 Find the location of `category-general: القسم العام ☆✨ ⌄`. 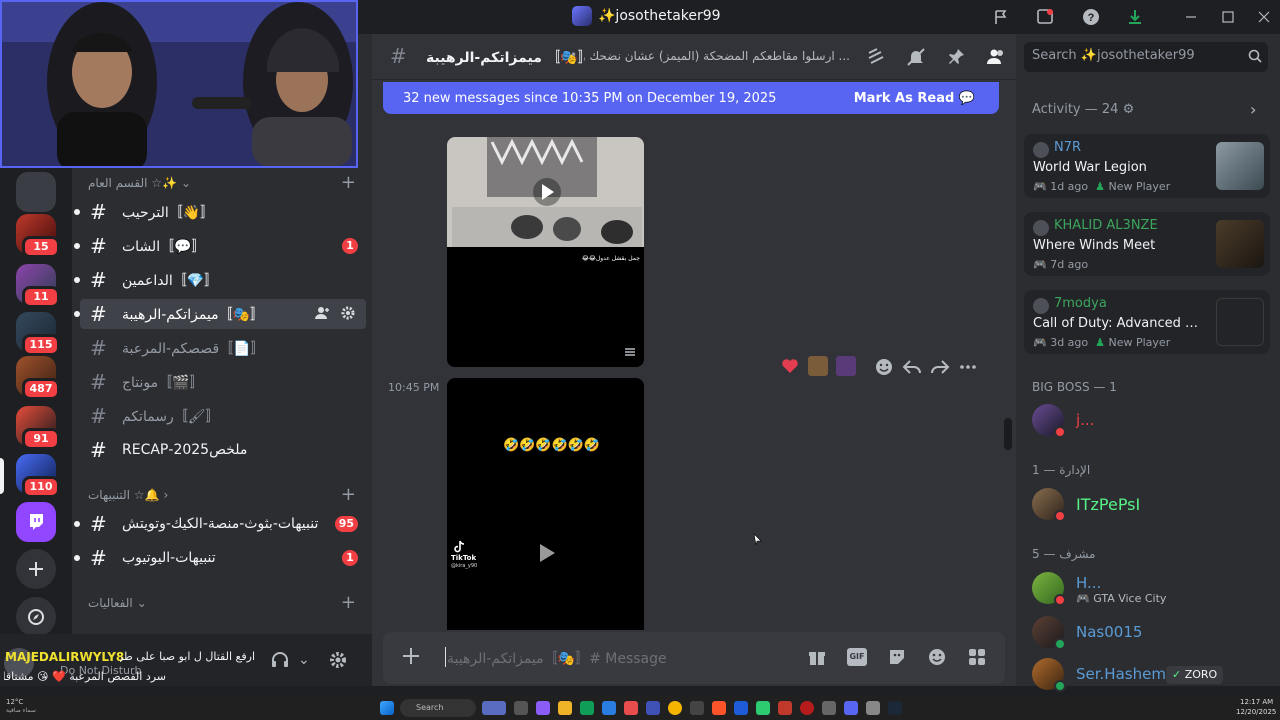

category-general: القسم العام ☆✨ ⌄ is located at coordinates (139, 183).